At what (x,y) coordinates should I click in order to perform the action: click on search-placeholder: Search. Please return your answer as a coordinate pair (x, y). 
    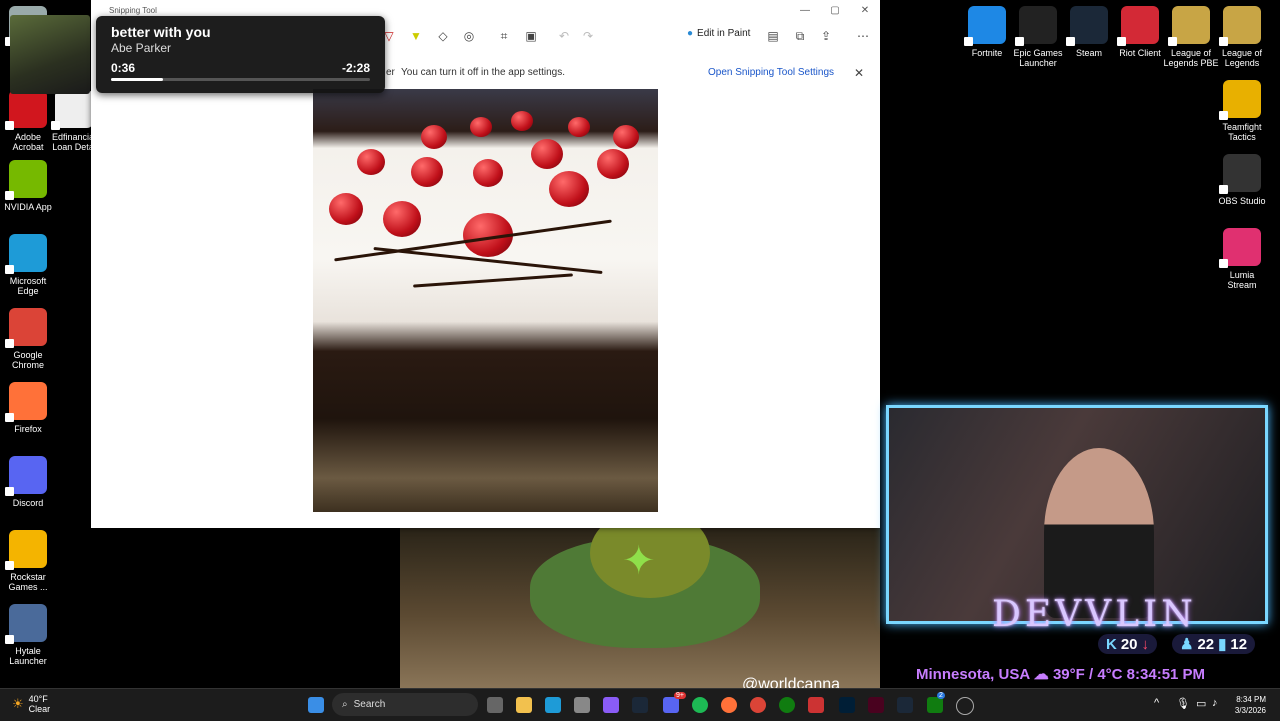
    Looking at the image, I should click on (369, 704).